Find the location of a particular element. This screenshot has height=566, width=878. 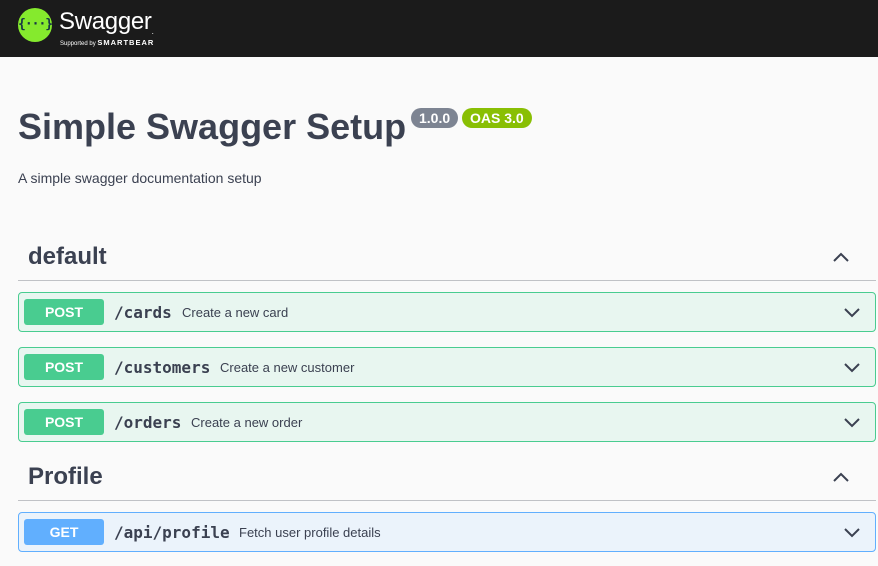

section-header-profile: Profile is located at coordinates (447, 481).